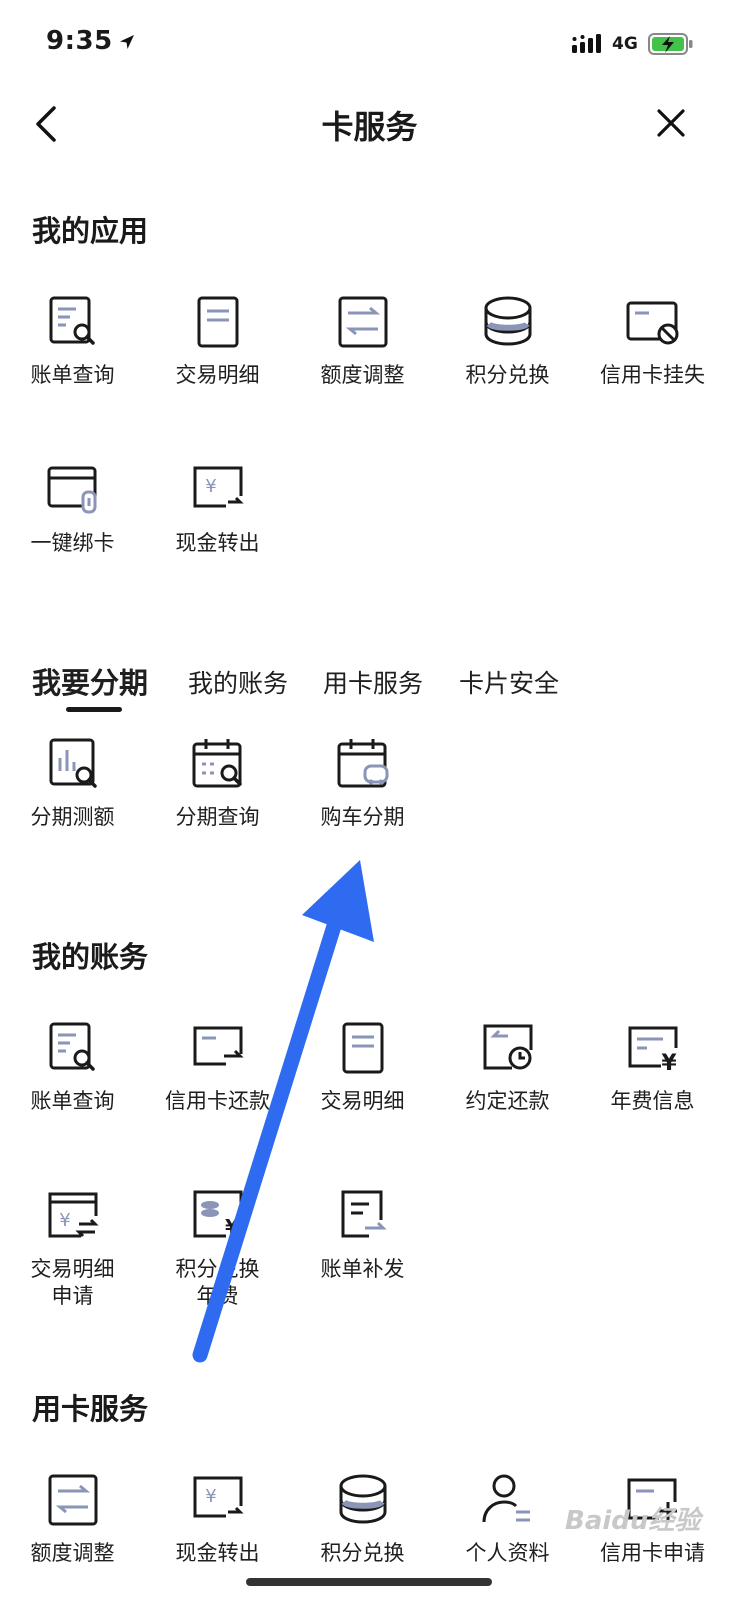  I want to click on section-title-my-account: 我的账务, so click(90, 957).